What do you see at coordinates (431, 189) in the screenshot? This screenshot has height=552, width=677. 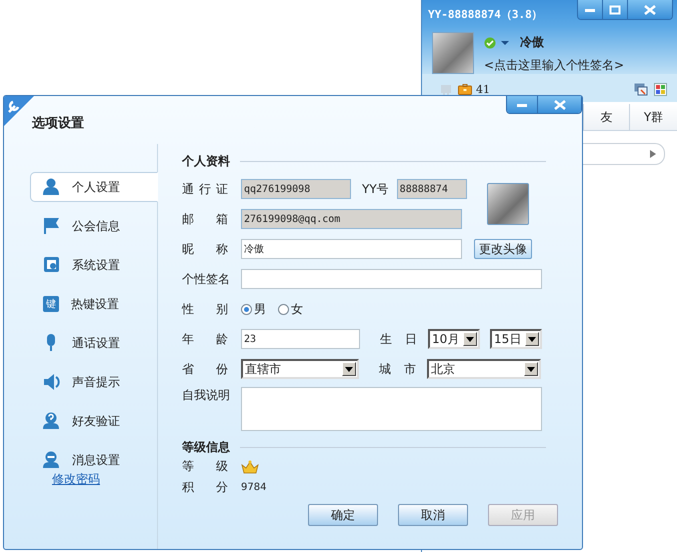 I see `input-field: 88888874` at bounding box center [431, 189].